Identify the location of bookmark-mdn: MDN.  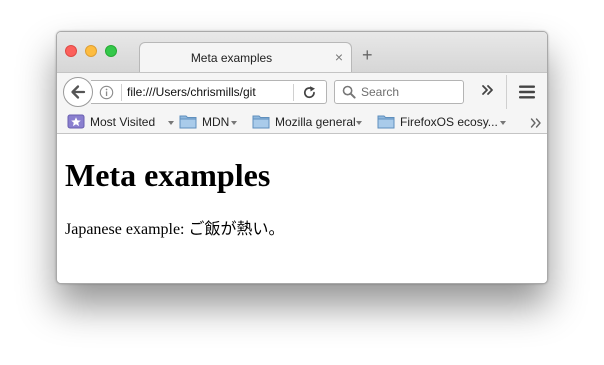
(210, 122).